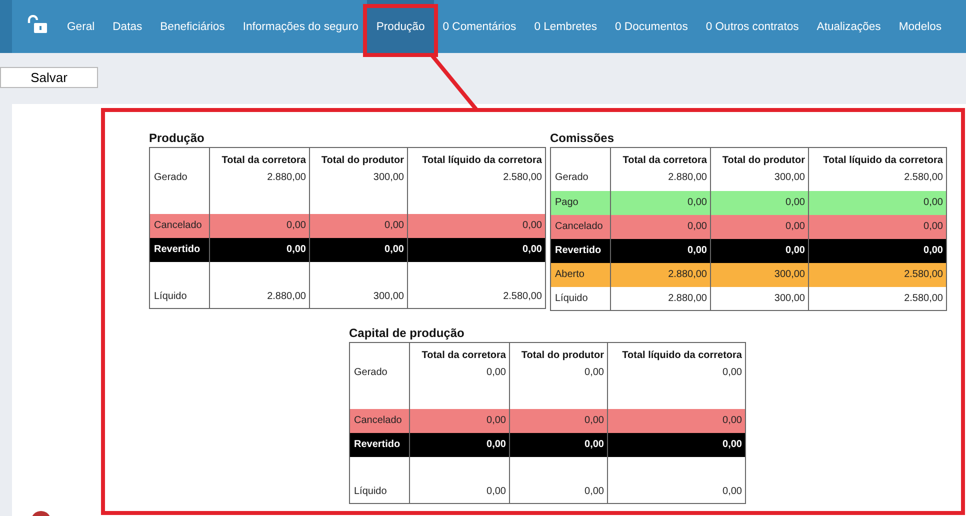  What do you see at coordinates (37, 23) in the screenshot?
I see `padlock-icon` at bounding box center [37, 23].